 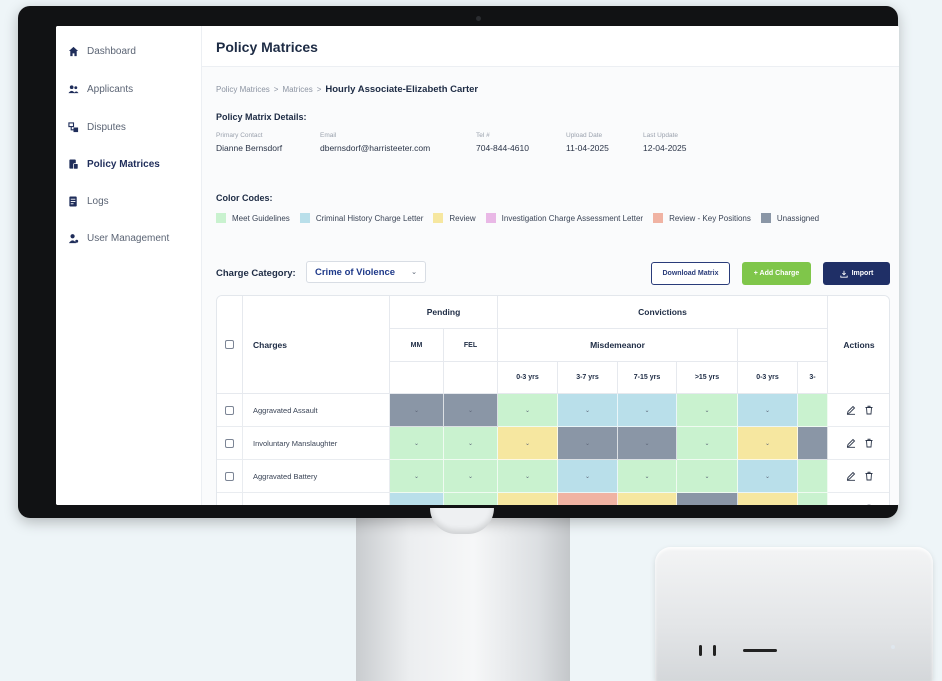 I want to click on sidebar-item-disputes: Disputes, so click(x=133, y=127).